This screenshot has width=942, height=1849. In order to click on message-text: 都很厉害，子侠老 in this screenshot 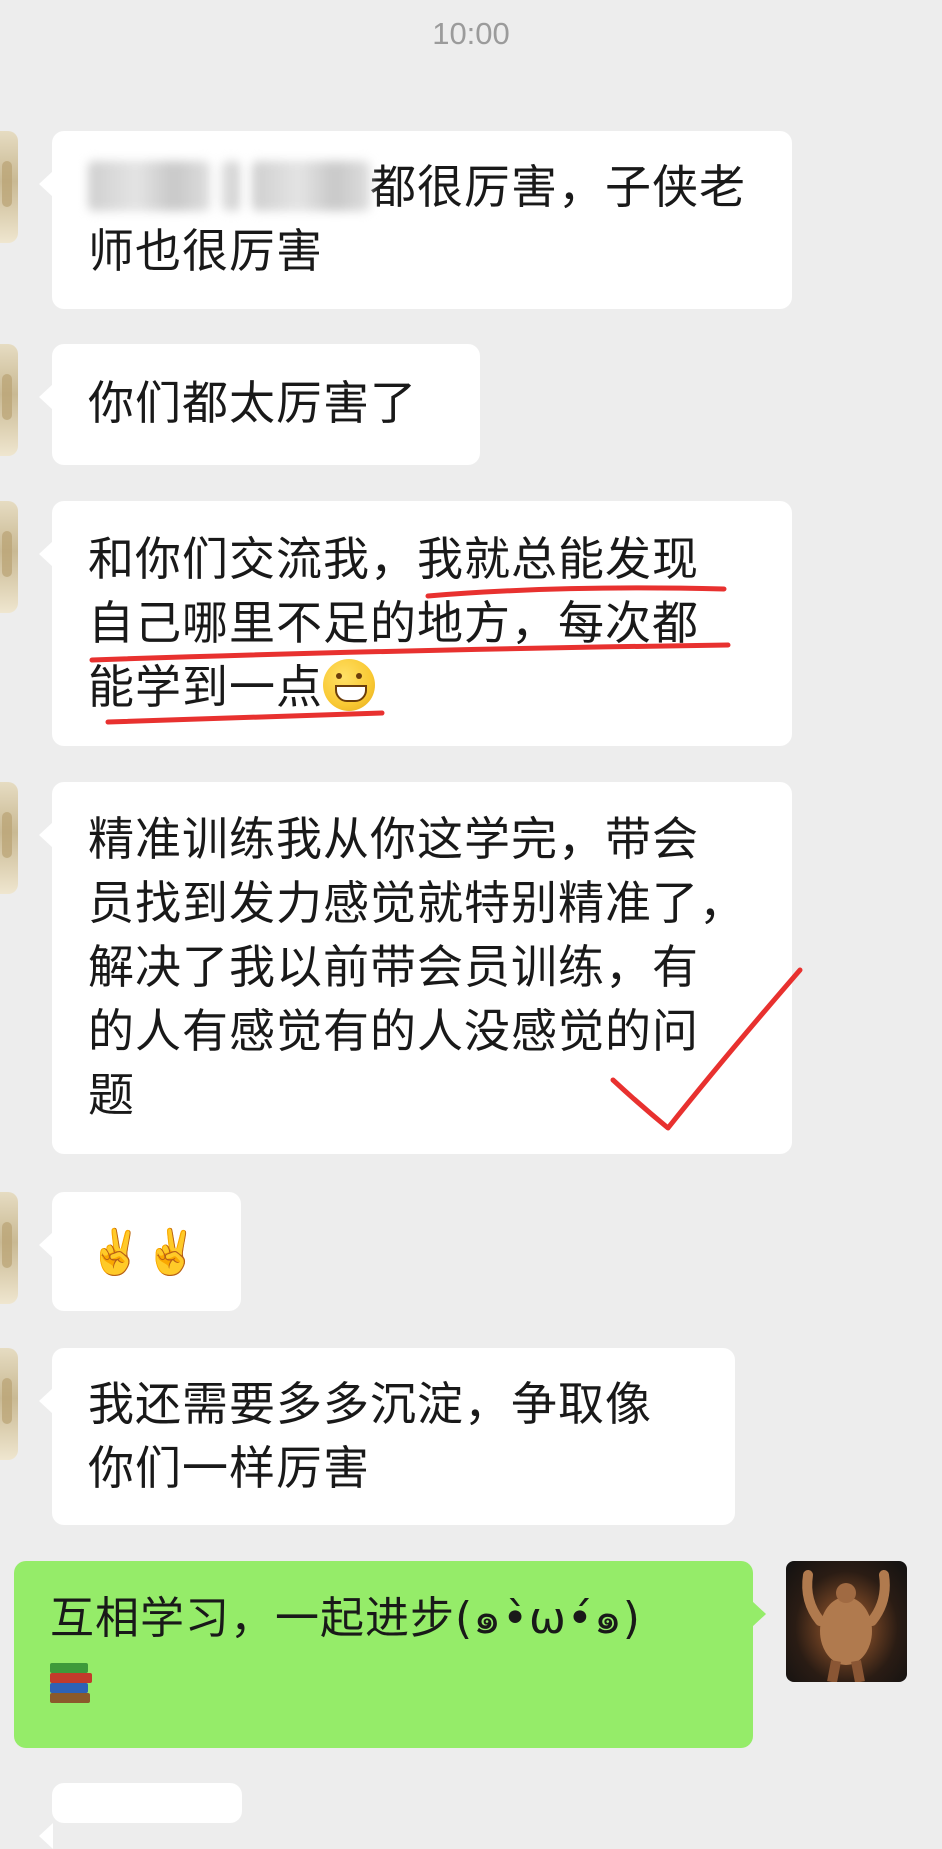, I will do `click(558, 187)`.